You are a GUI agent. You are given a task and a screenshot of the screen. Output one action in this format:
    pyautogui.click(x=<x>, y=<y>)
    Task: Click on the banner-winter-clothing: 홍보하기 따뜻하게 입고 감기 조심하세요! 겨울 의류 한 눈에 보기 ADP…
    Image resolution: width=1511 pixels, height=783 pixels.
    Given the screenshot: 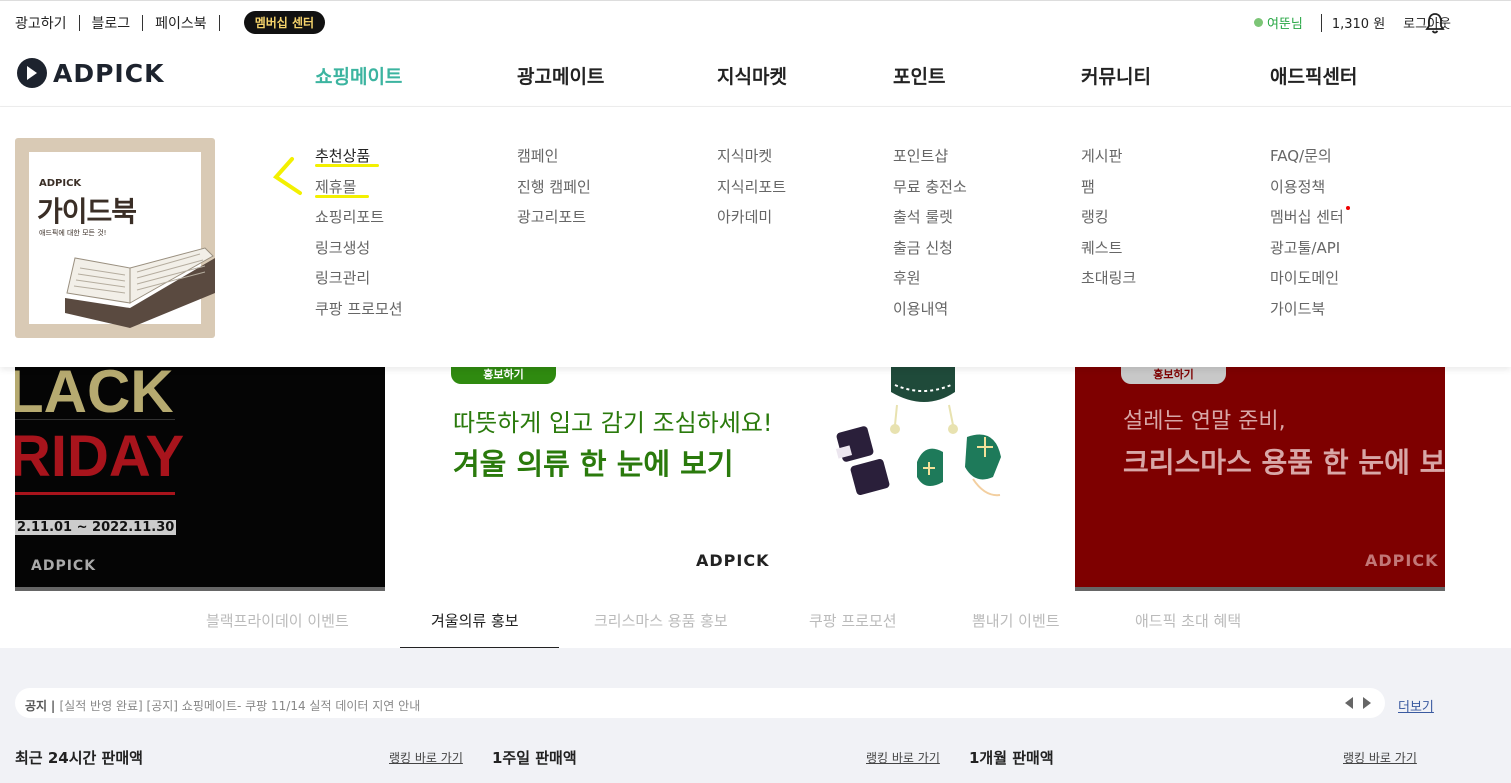 What is the action you would take?
    pyautogui.click(x=730, y=479)
    